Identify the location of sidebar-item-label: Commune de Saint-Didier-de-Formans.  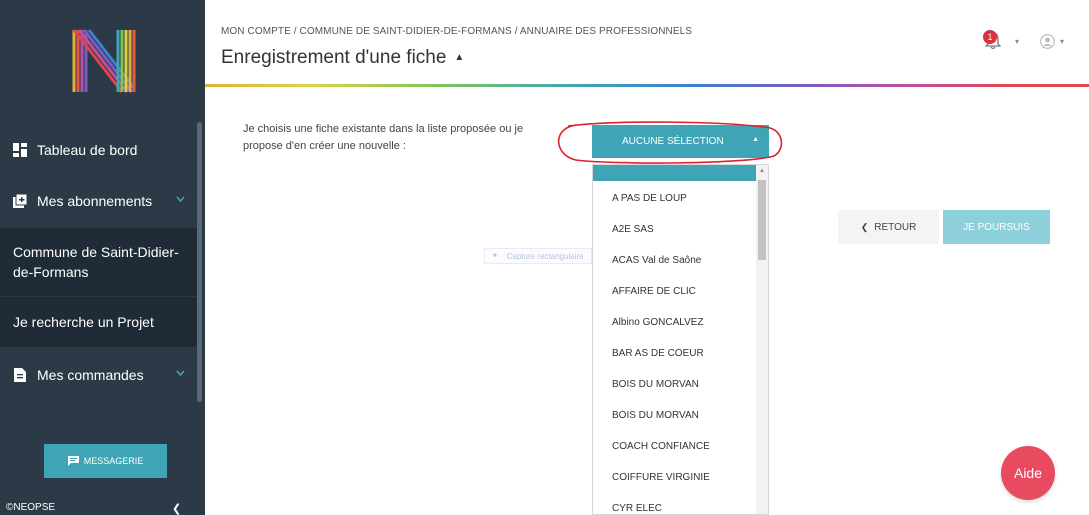
(96, 262).